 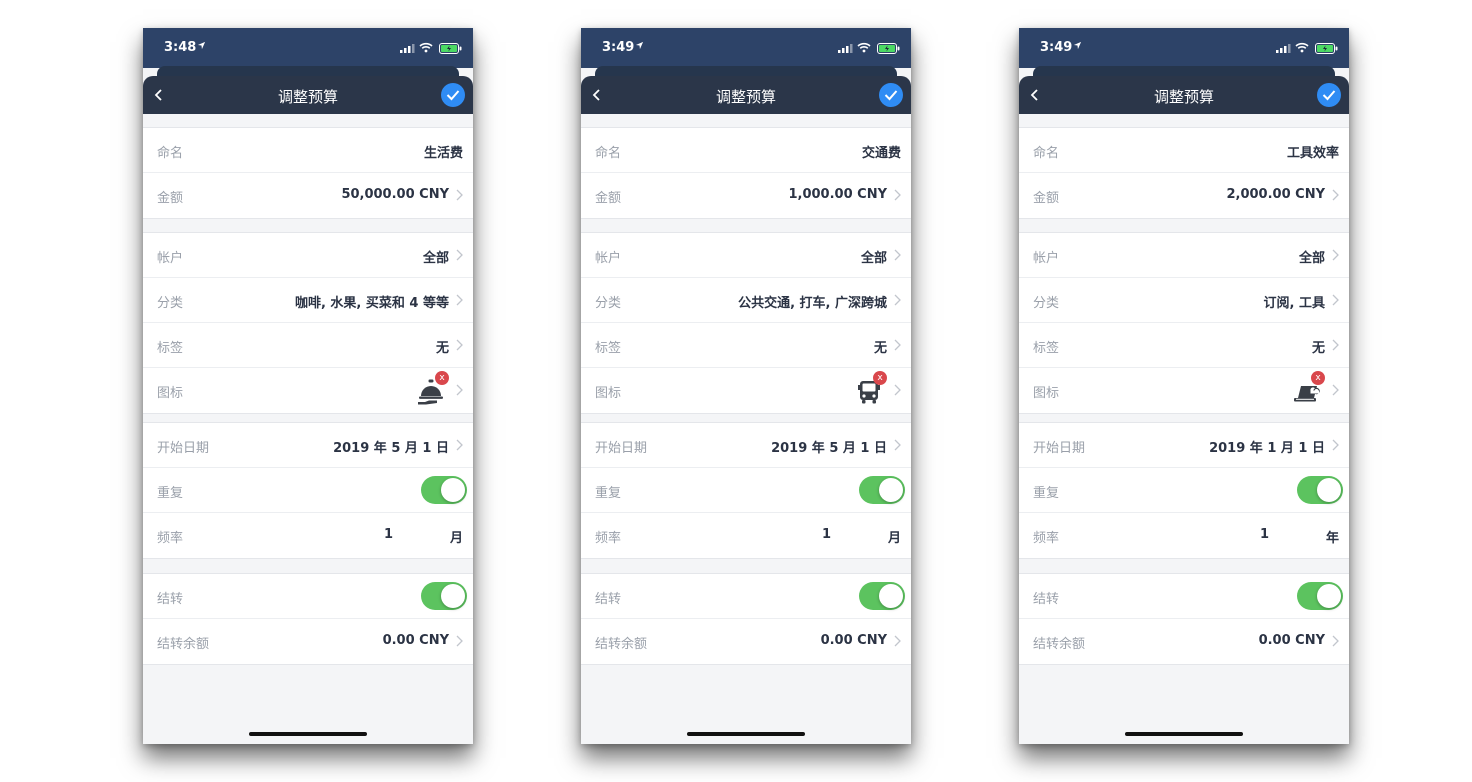 What do you see at coordinates (308, 150) in the screenshot?
I see `row-name: 命名 生活费` at bounding box center [308, 150].